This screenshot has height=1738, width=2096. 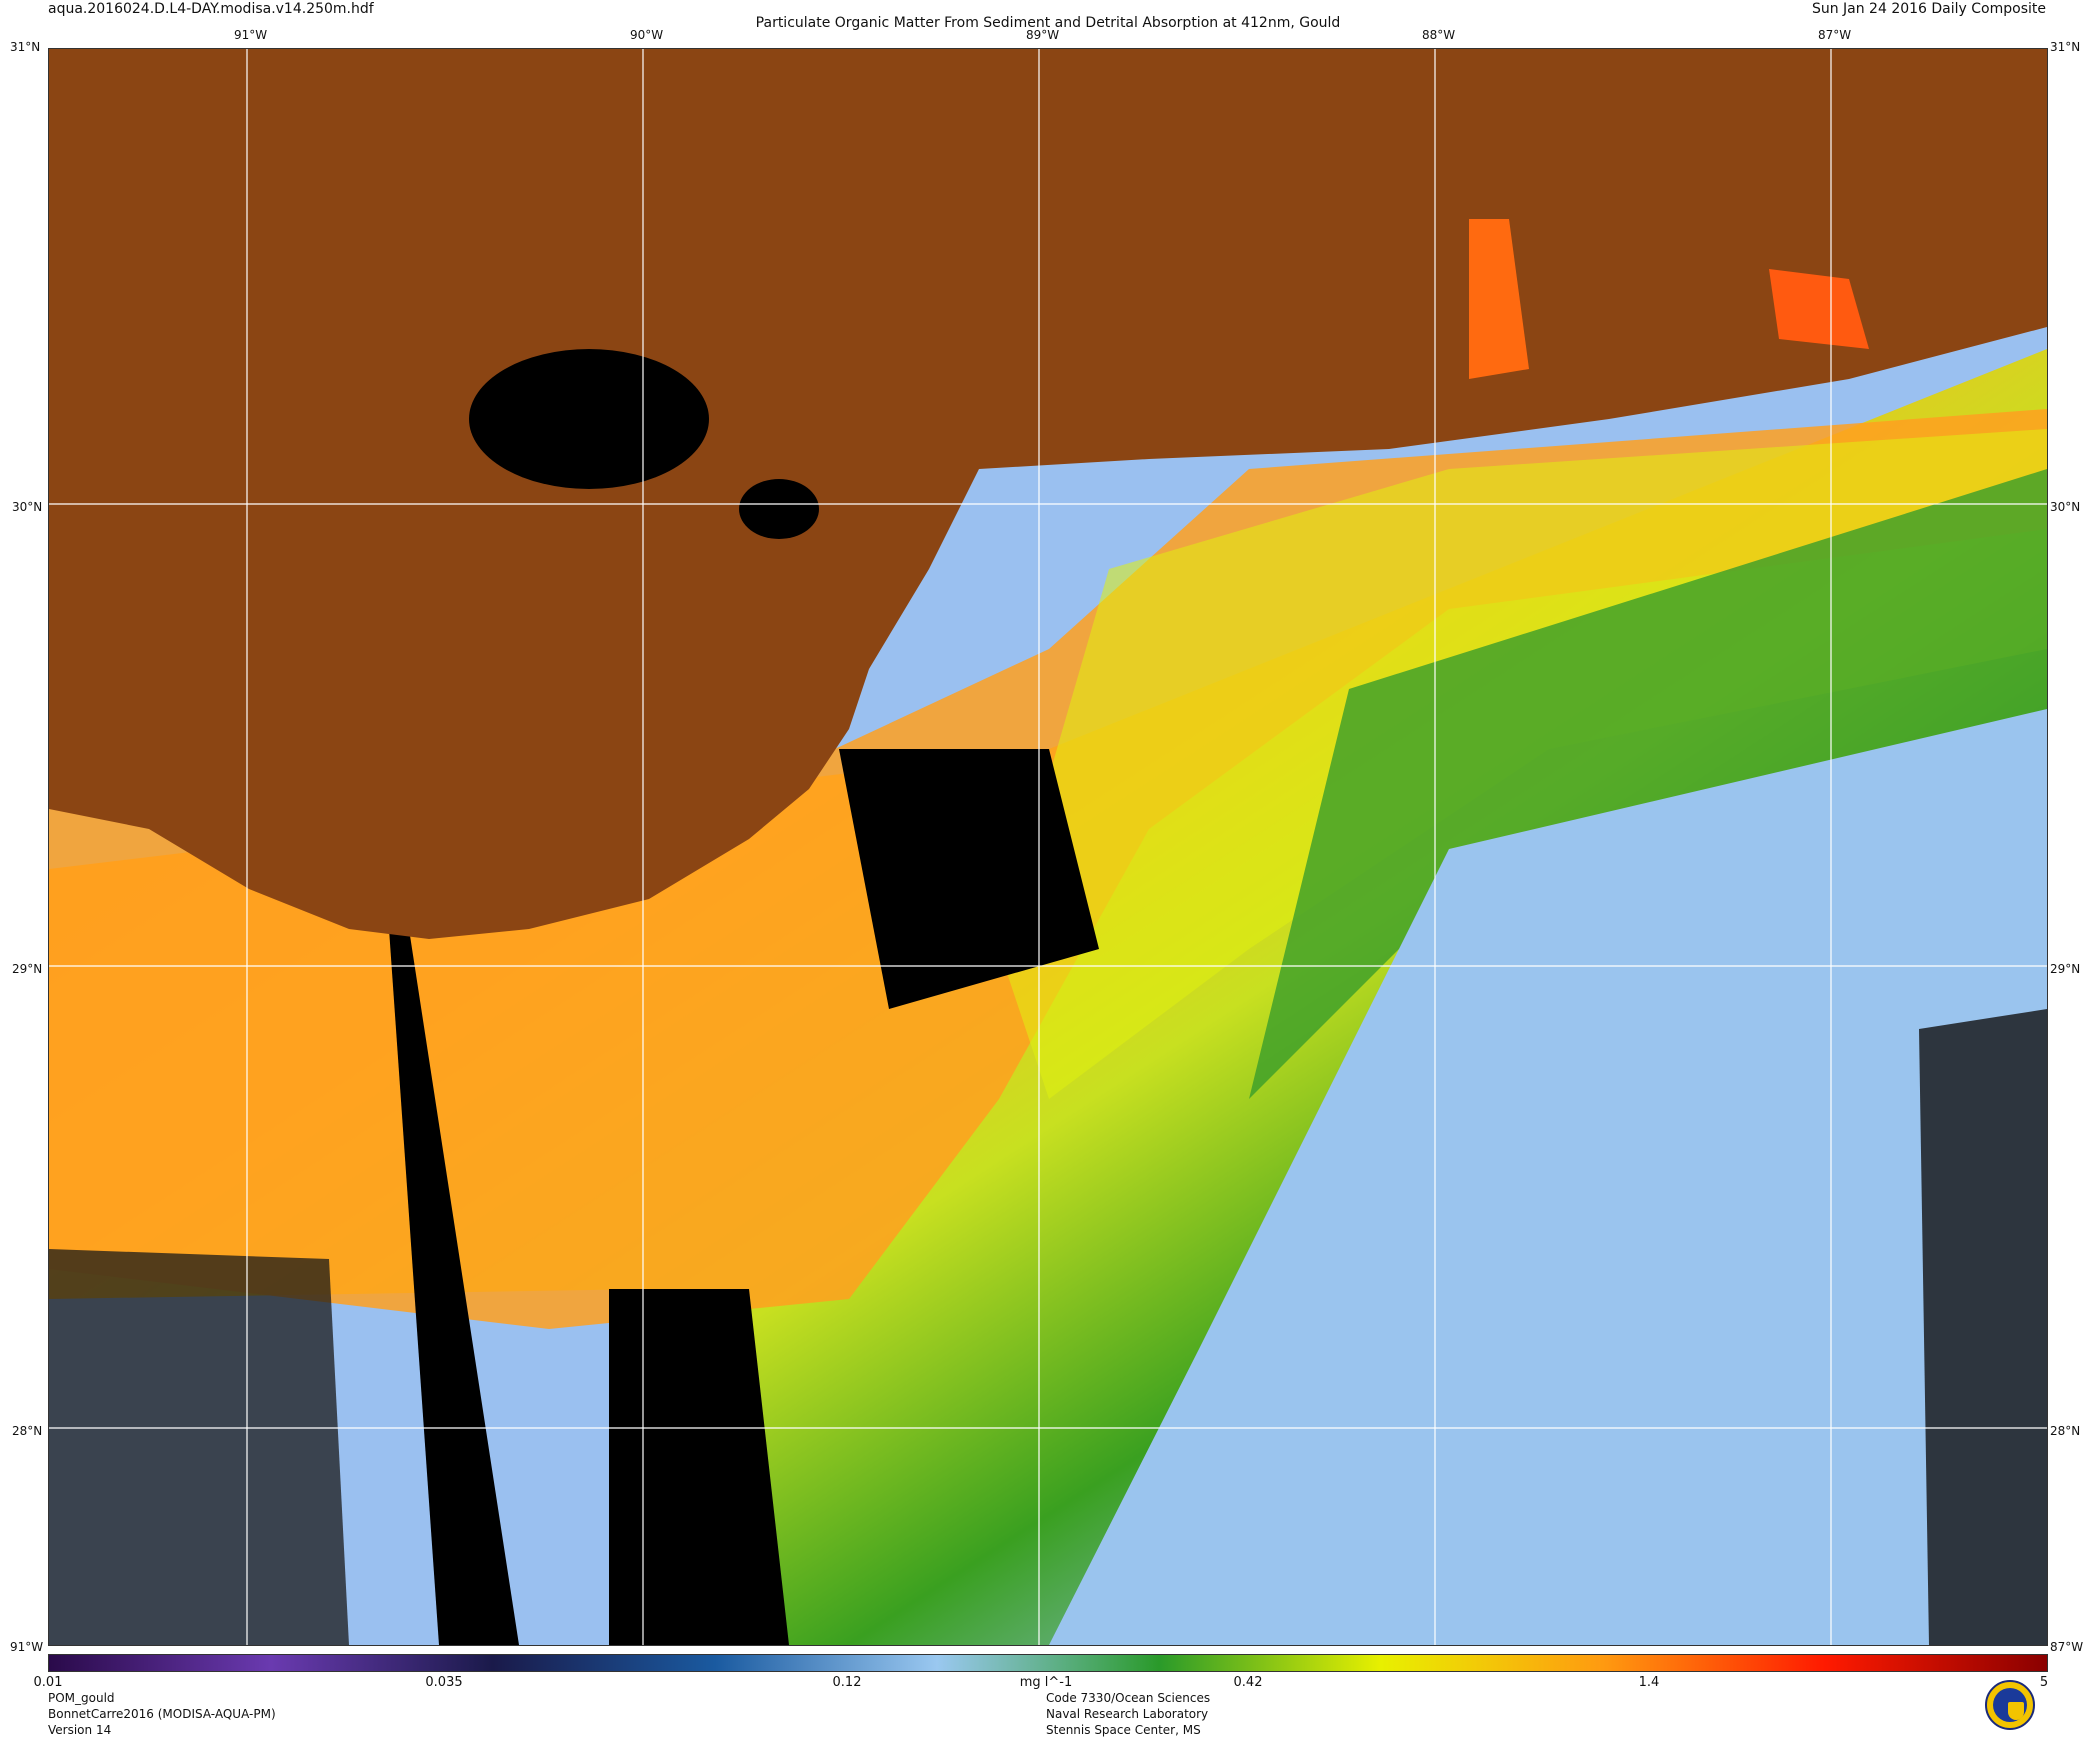 What do you see at coordinates (1928, 9) in the screenshot?
I see `composite-date: Sun Jan 24 2016 Daily Composite` at bounding box center [1928, 9].